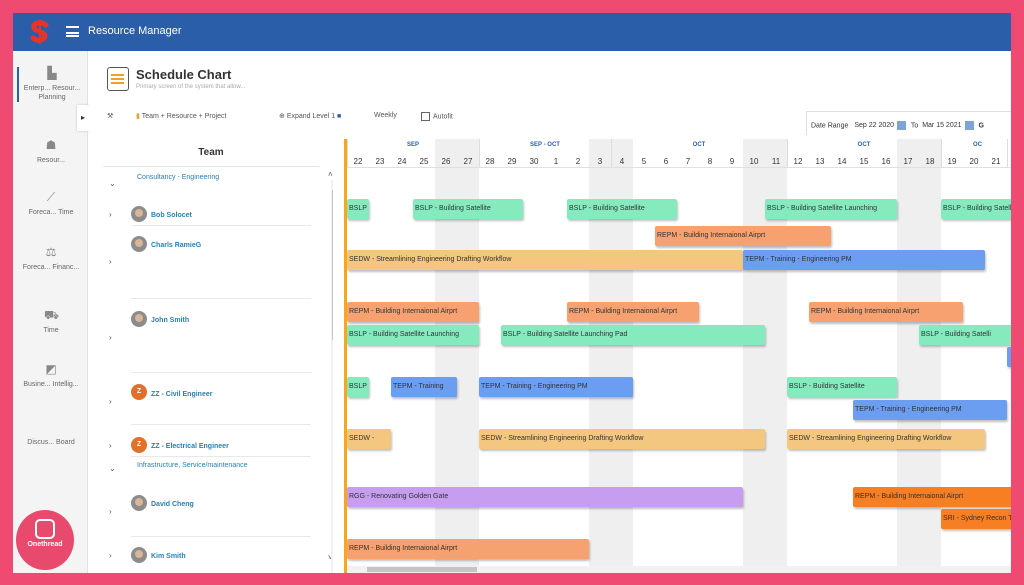  Describe the element at coordinates (545, 497) in the screenshot. I see `schedule-bar: RGG - Renovating Golden Gate` at that location.